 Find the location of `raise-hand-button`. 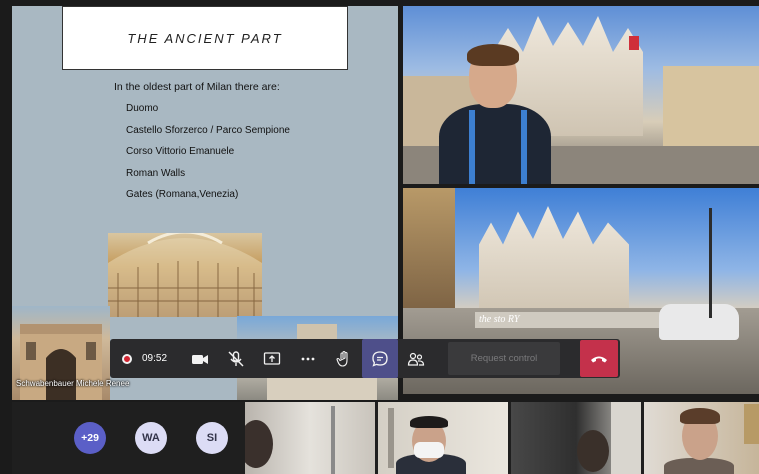

raise-hand-button is located at coordinates (344, 358).